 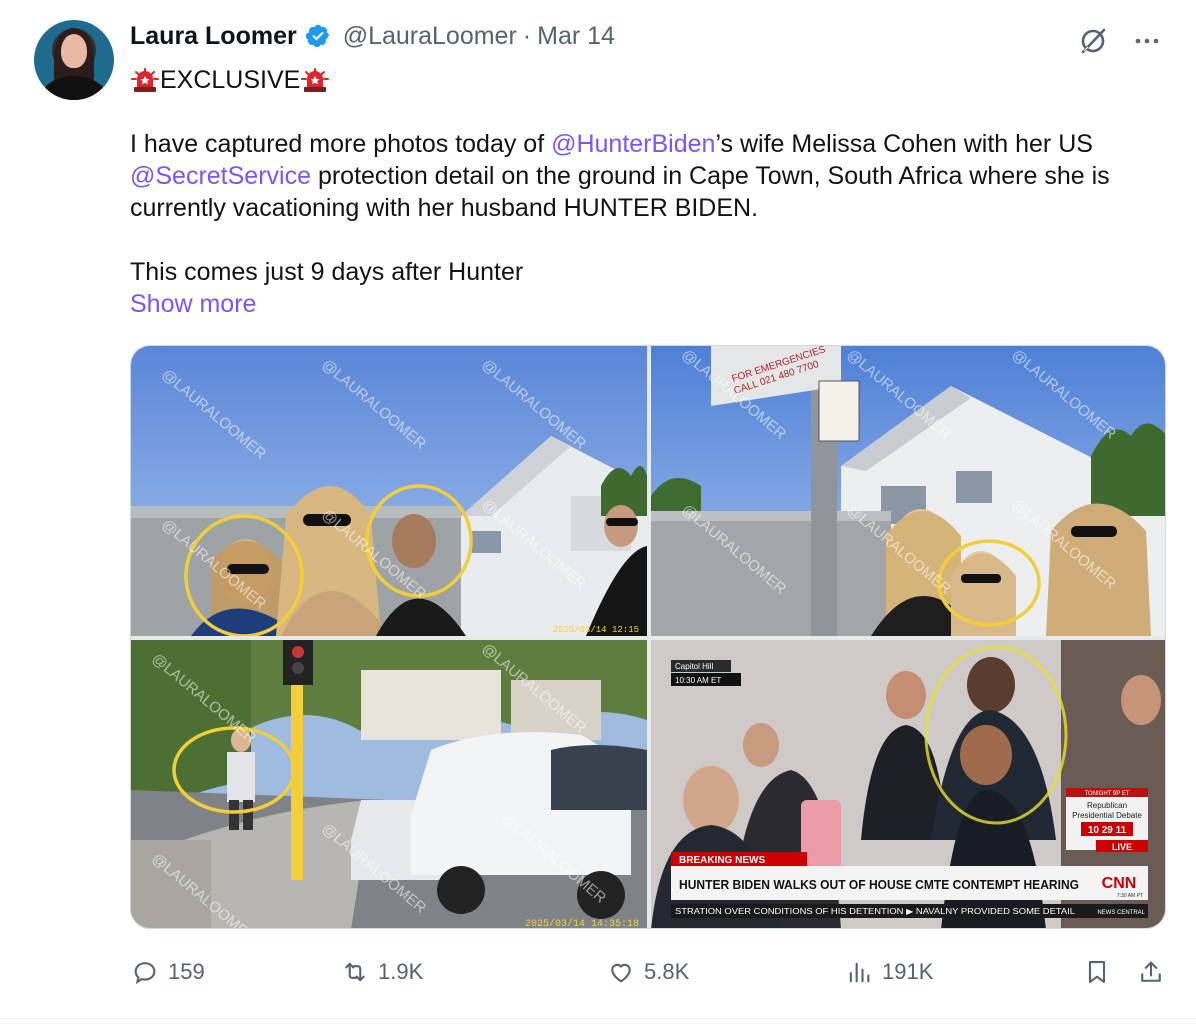 What do you see at coordinates (1130, 896) in the screenshot?
I see `cnn-clock: 7:30 AM PT` at bounding box center [1130, 896].